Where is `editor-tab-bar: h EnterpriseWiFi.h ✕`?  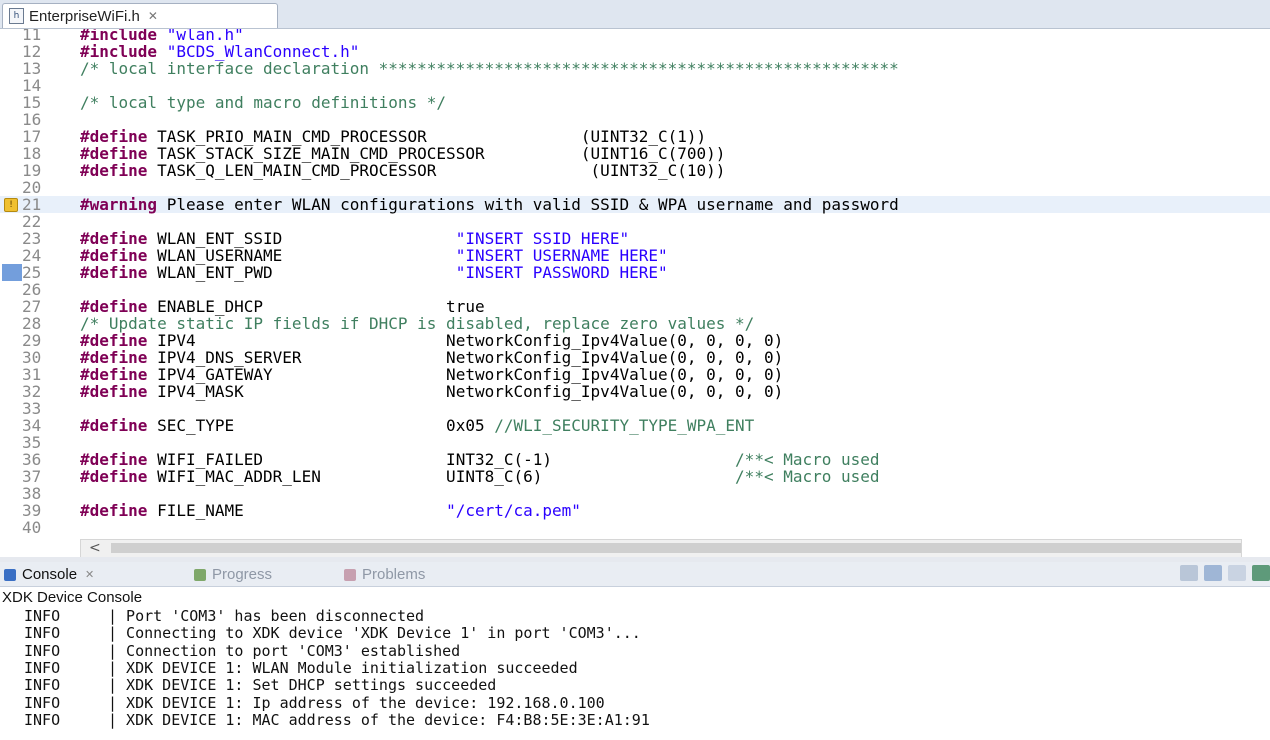
editor-tab-bar: h EnterpriseWiFi.h ✕ is located at coordinates (635, 14).